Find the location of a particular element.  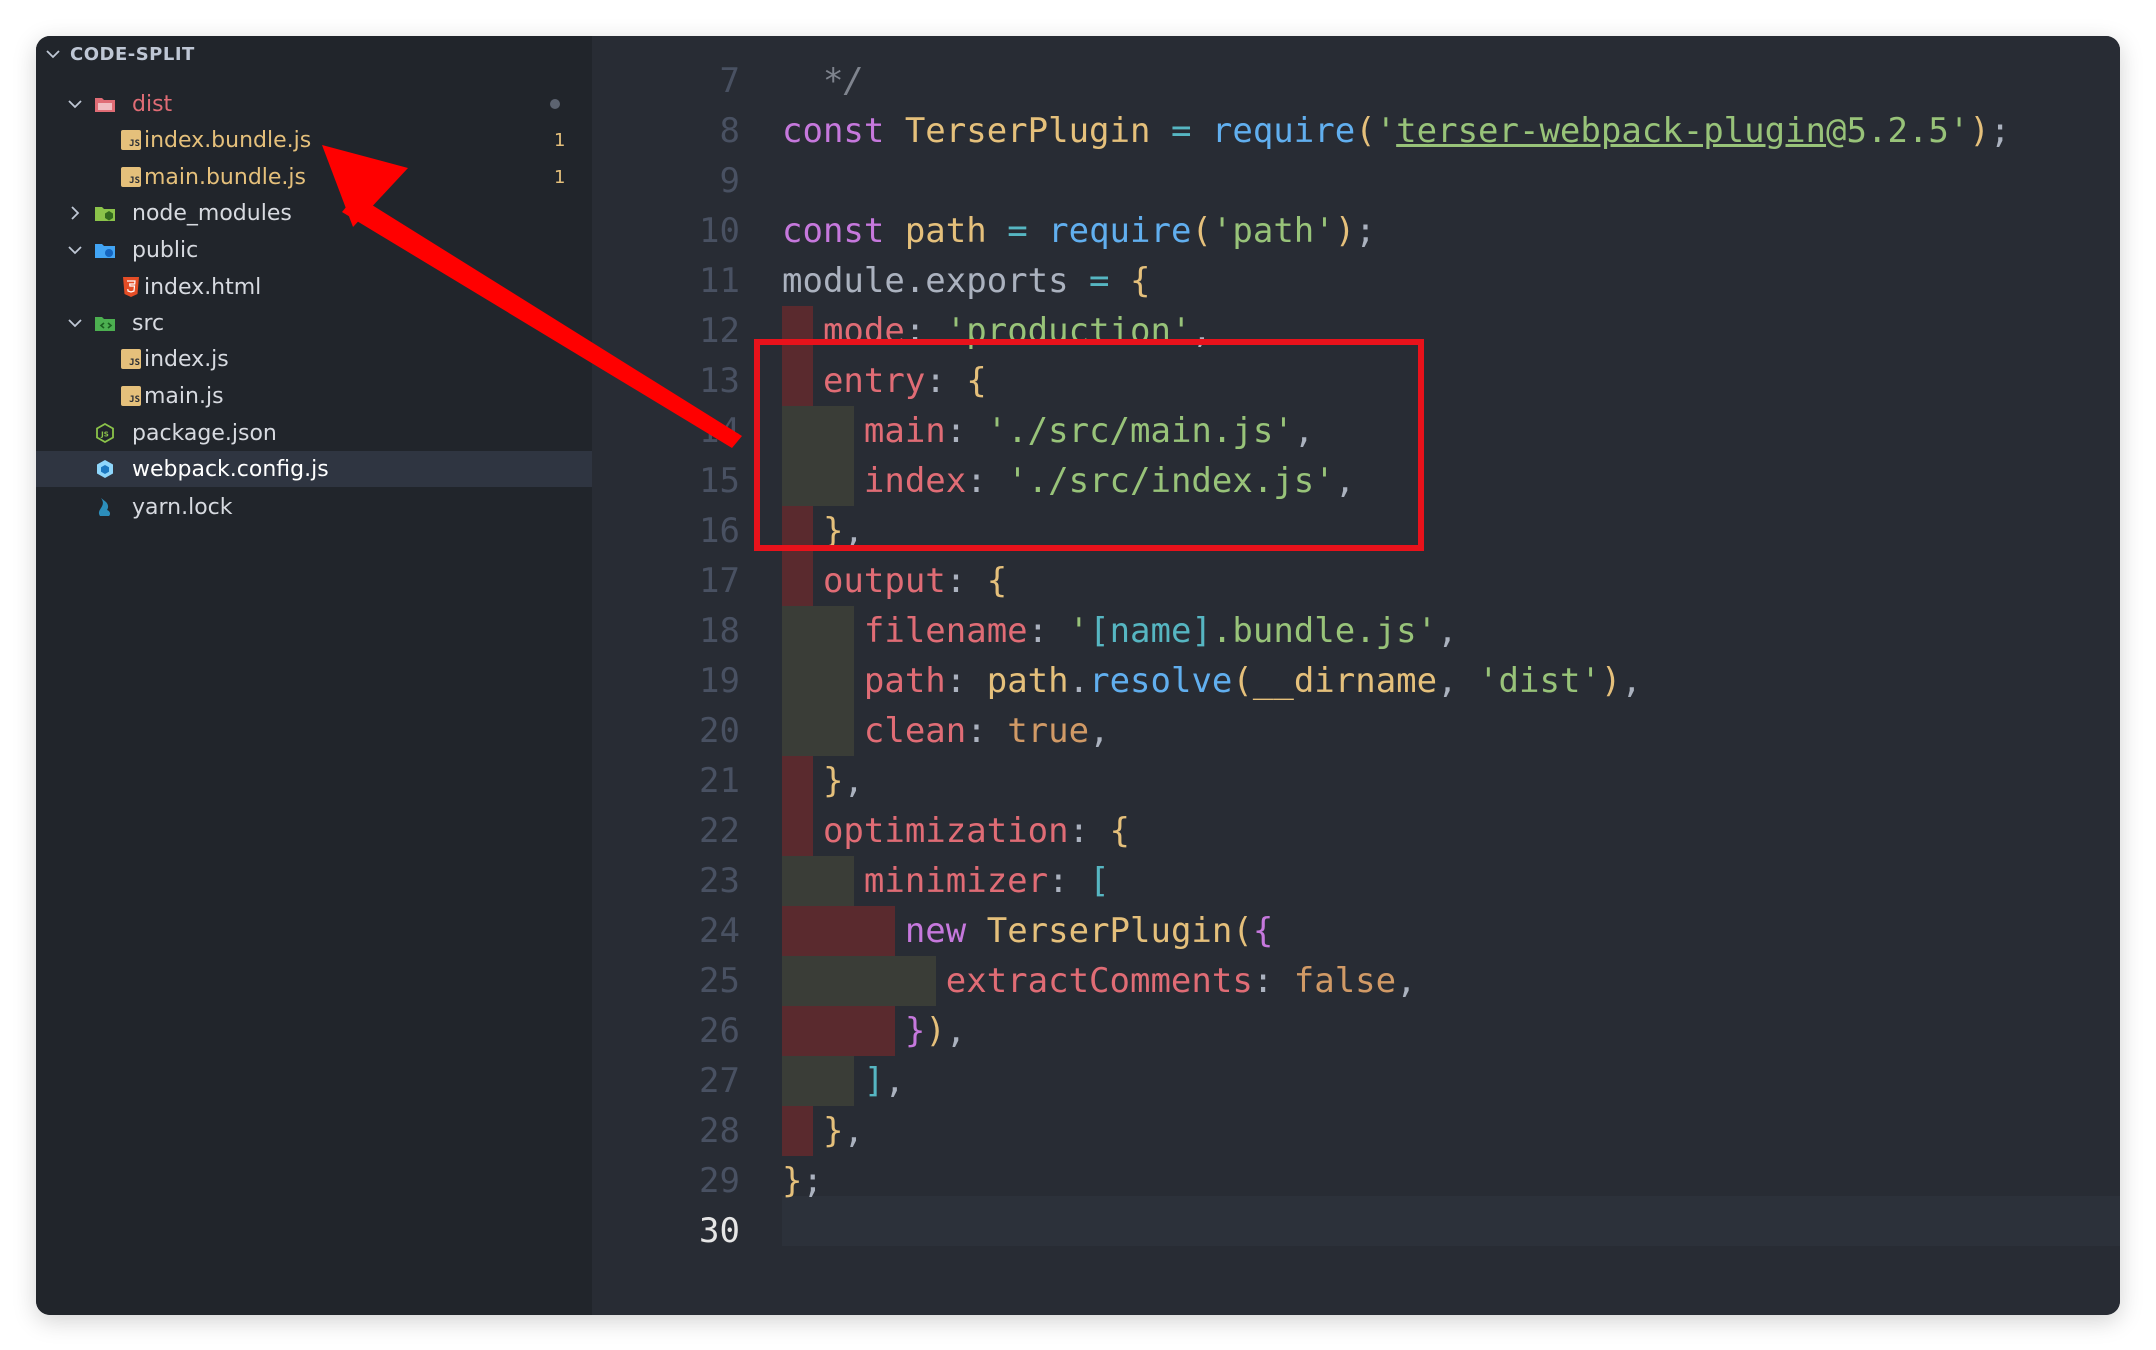

tree-label: node_modules is located at coordinates (212, 213).